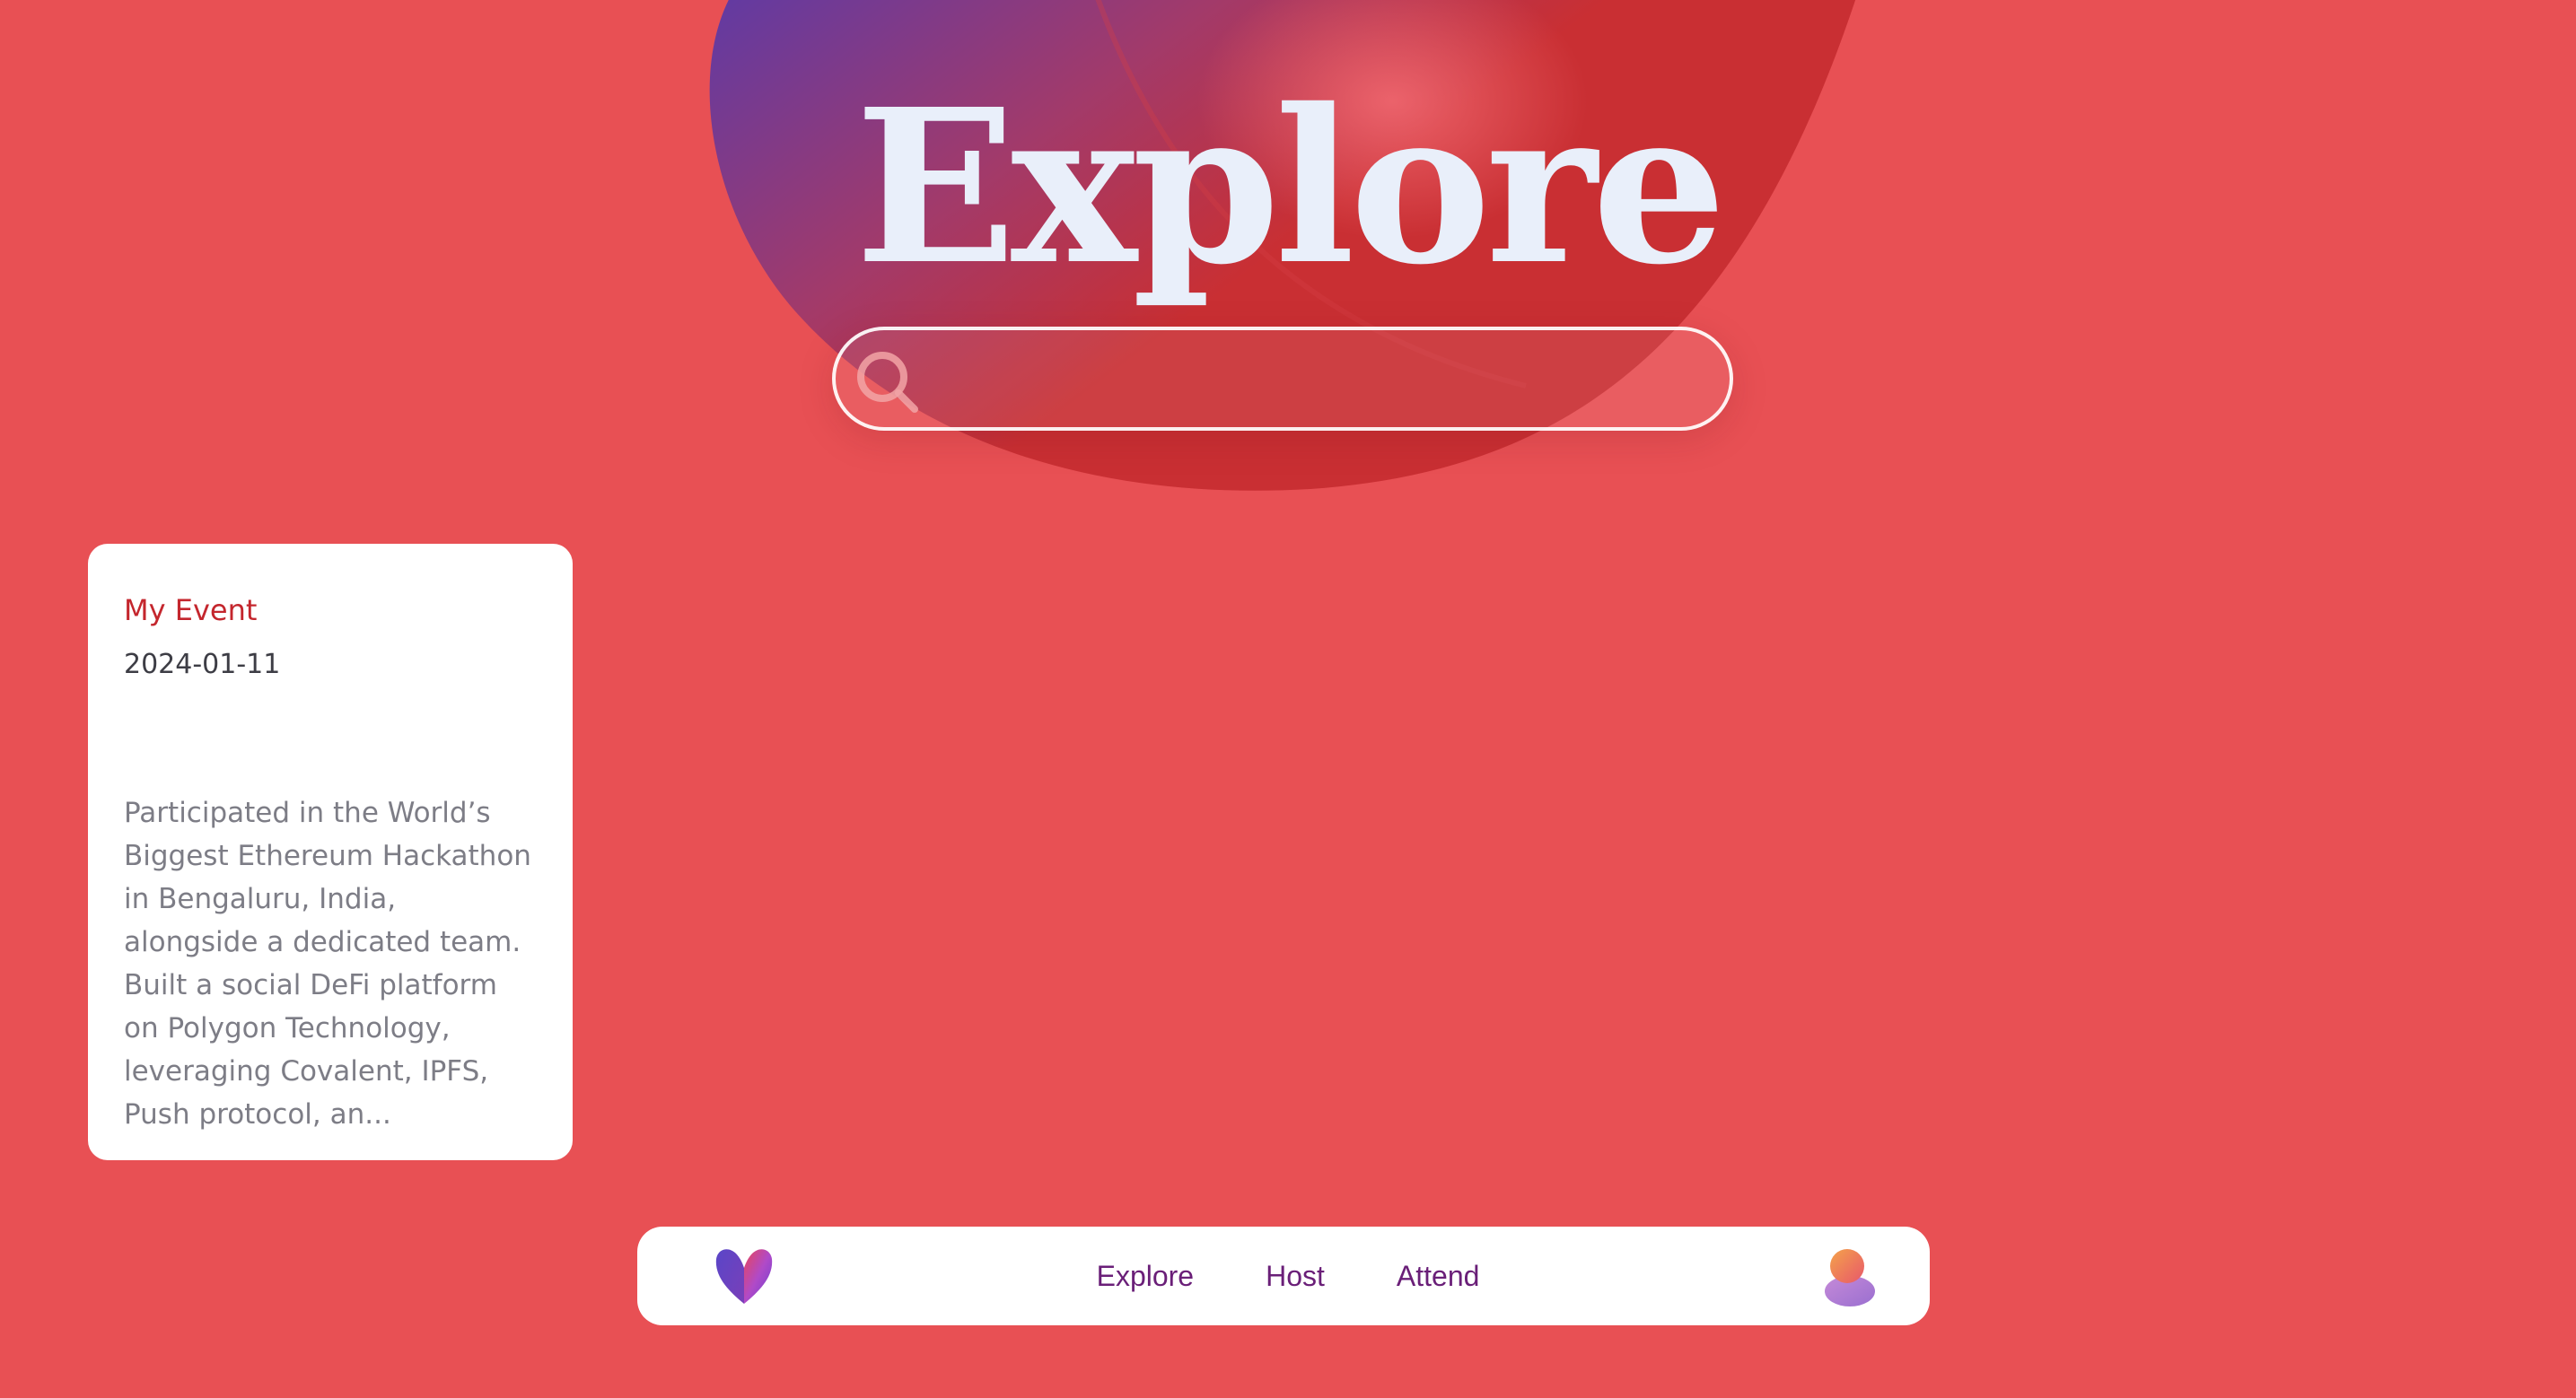 Image resolution: width=2576 pixels, height=1398 pixels. Describe the element at coordinates (1849, 1276) in the screenshot. I see `user-avatar-icon` at that location.